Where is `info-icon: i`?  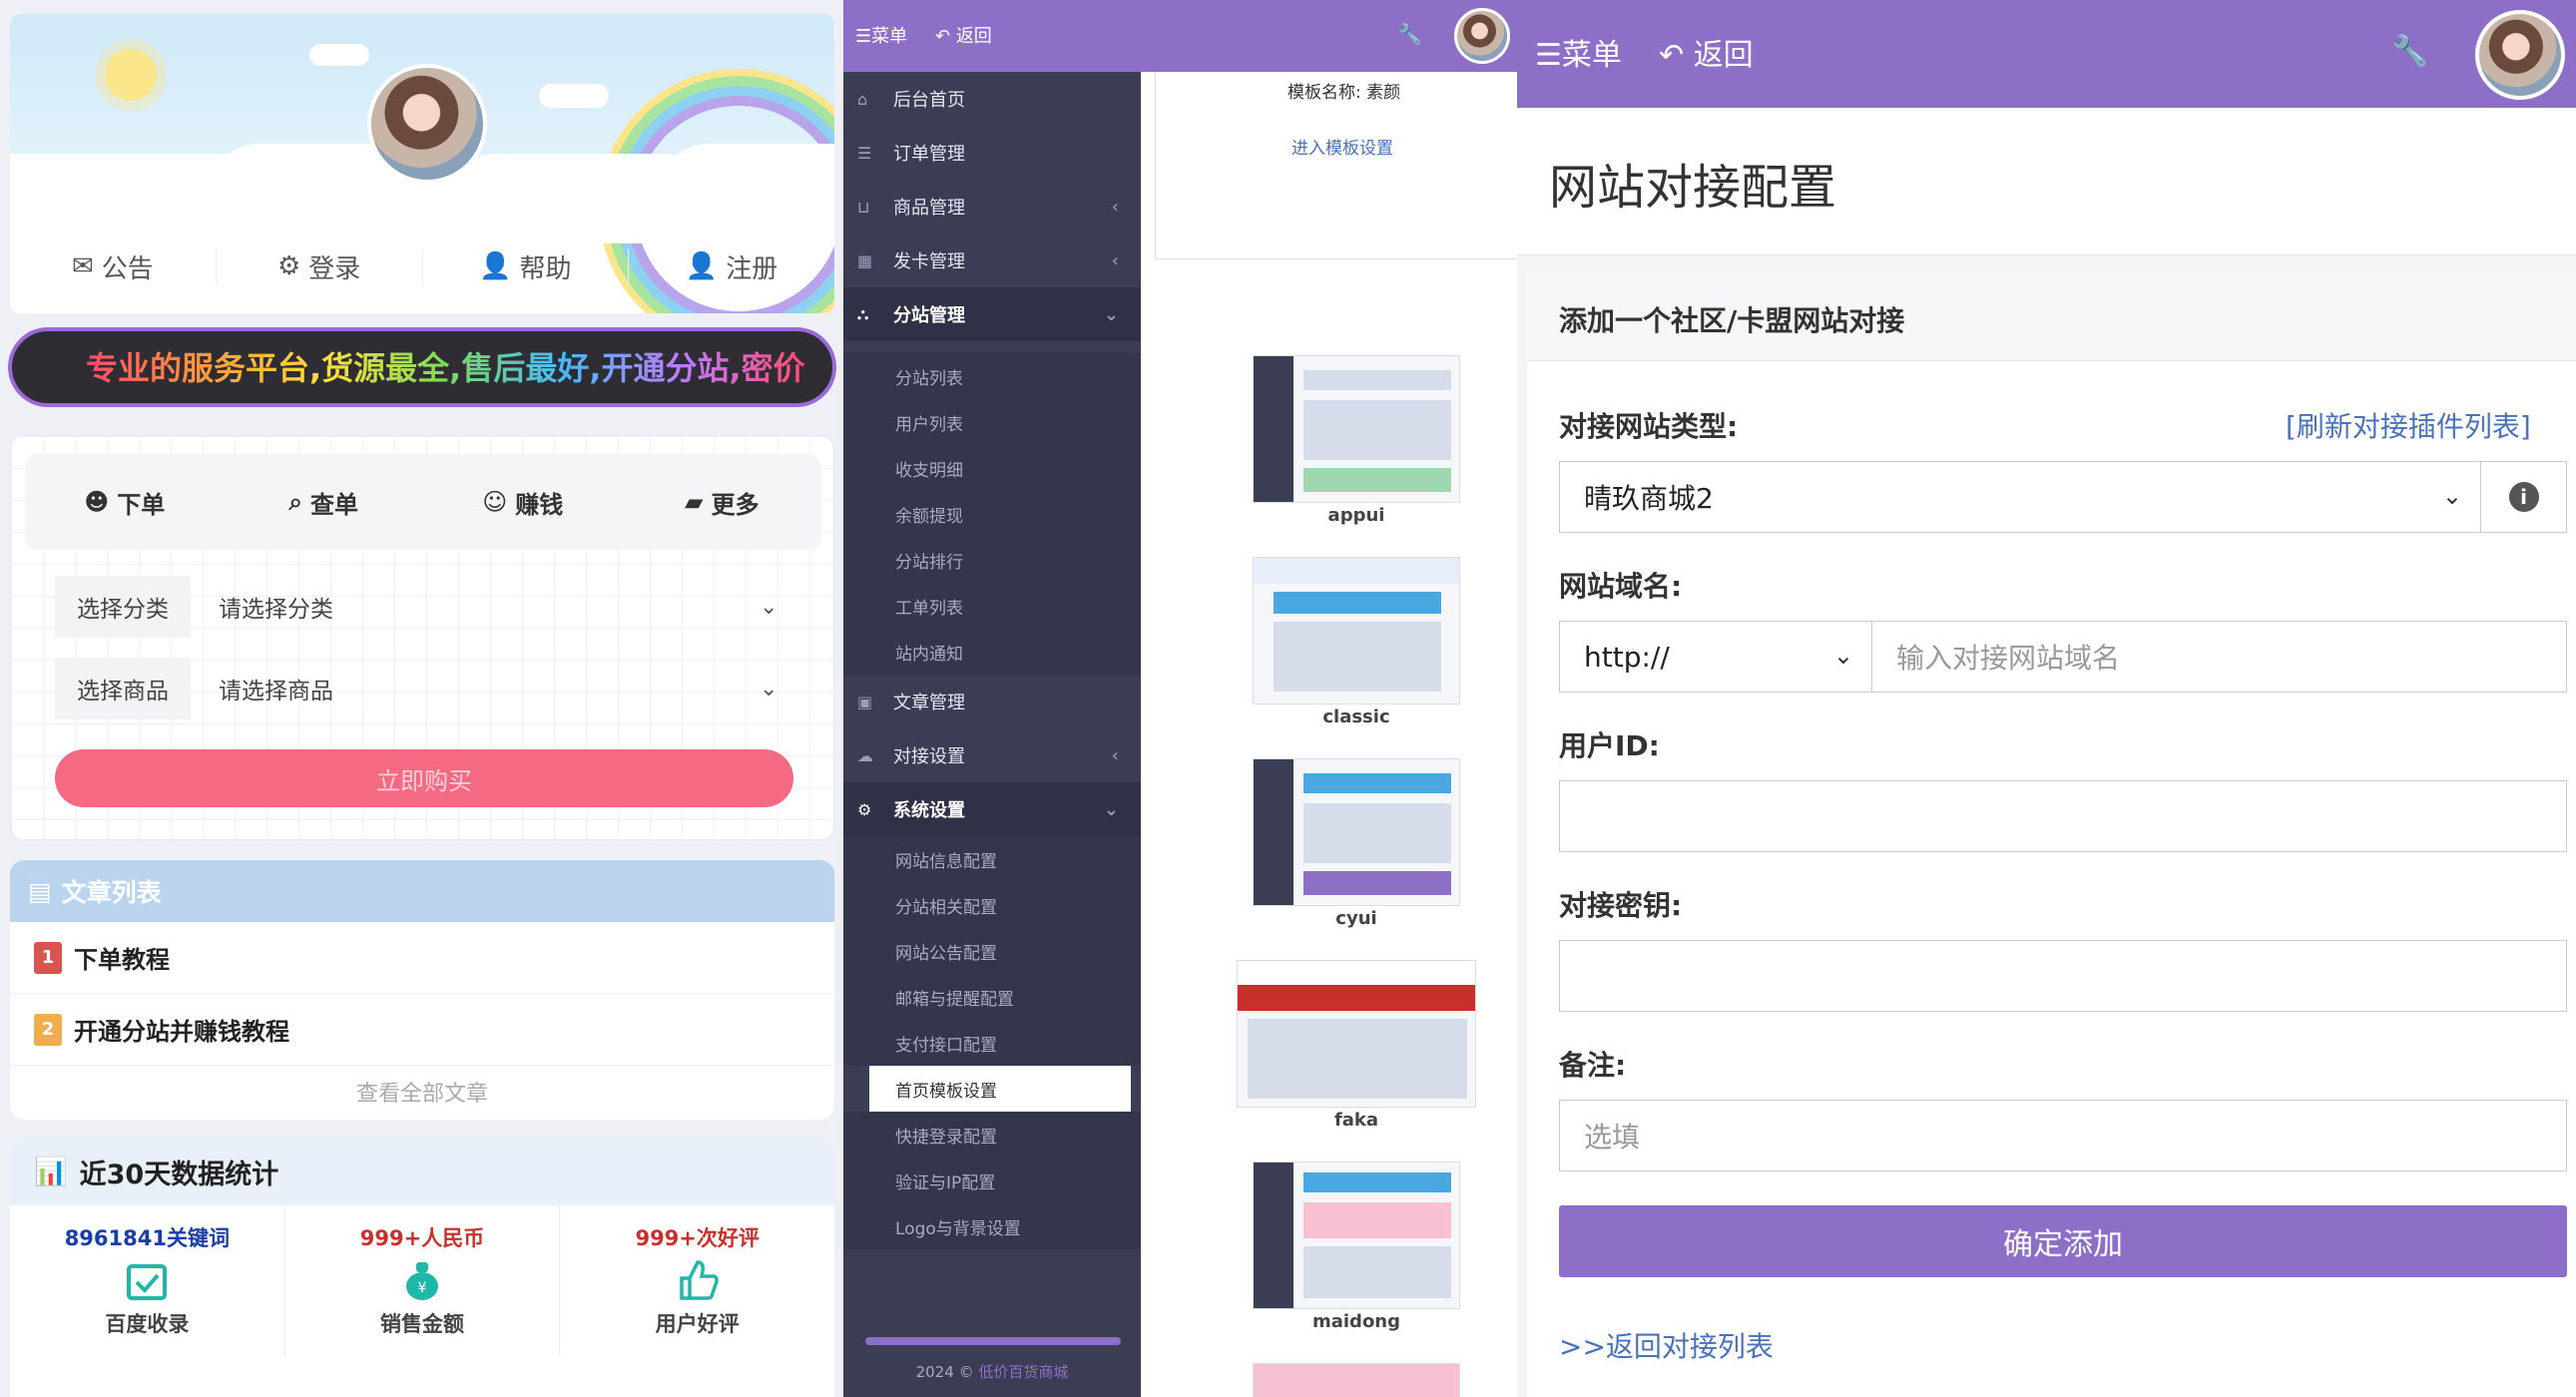 info-icon: i is located at coordinates (2523, 497).